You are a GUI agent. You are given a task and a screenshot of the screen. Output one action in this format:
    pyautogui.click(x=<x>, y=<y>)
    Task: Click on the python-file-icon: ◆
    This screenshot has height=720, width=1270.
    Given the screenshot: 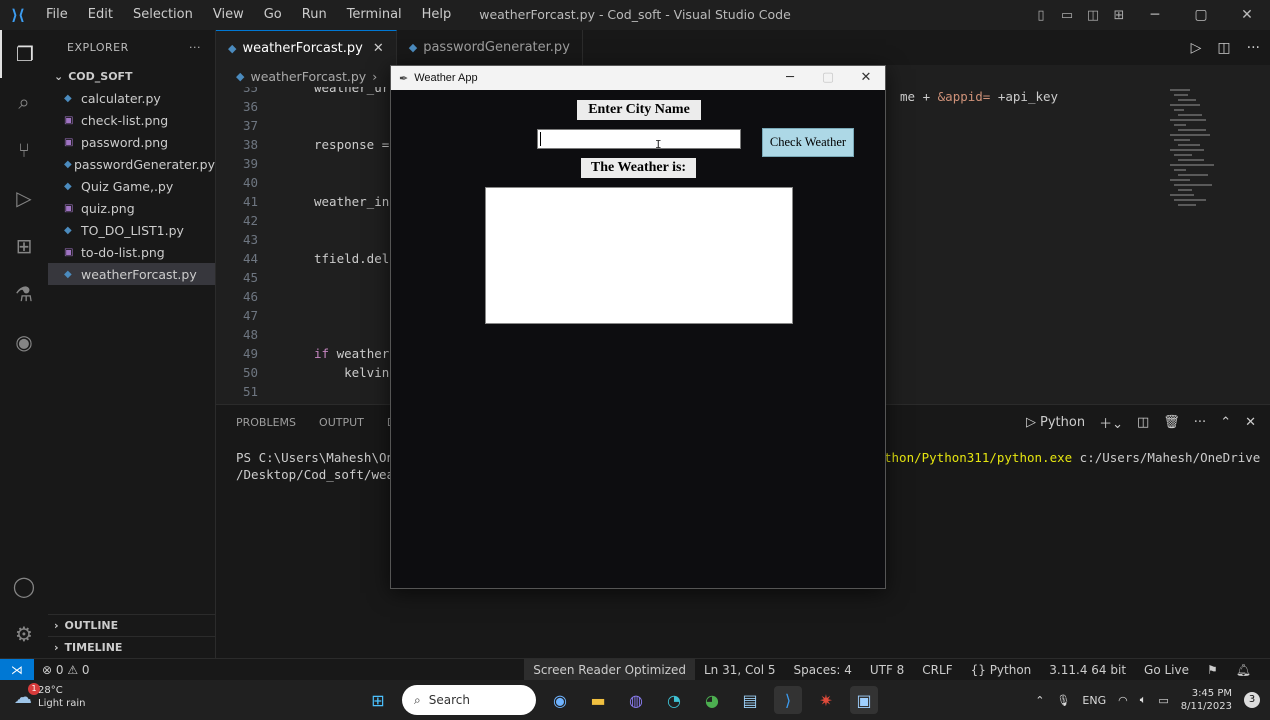 What is the action you would take?
    pyautogui.click(x=68, y=98)
    